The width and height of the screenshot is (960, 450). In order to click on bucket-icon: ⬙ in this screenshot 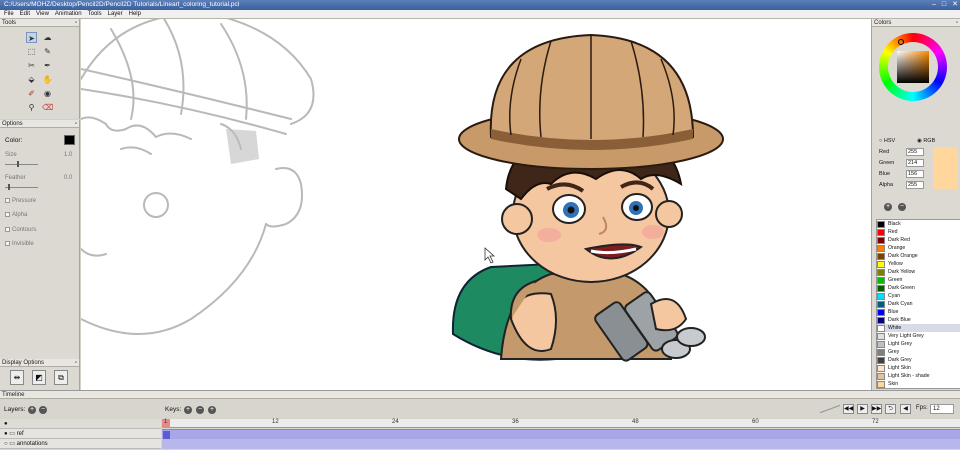, I will do `click(31, 79)`.